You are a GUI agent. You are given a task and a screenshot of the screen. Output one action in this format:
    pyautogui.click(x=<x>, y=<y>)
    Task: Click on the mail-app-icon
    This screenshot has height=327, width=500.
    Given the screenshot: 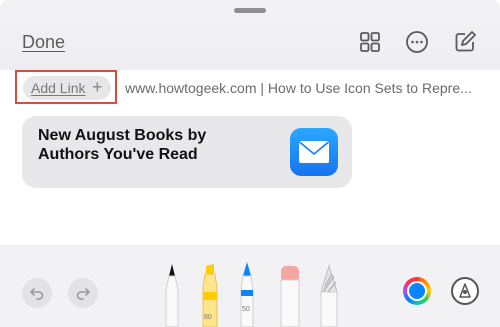 What is the action you would take?
    pyautogui.click(x=314, y=152)
    